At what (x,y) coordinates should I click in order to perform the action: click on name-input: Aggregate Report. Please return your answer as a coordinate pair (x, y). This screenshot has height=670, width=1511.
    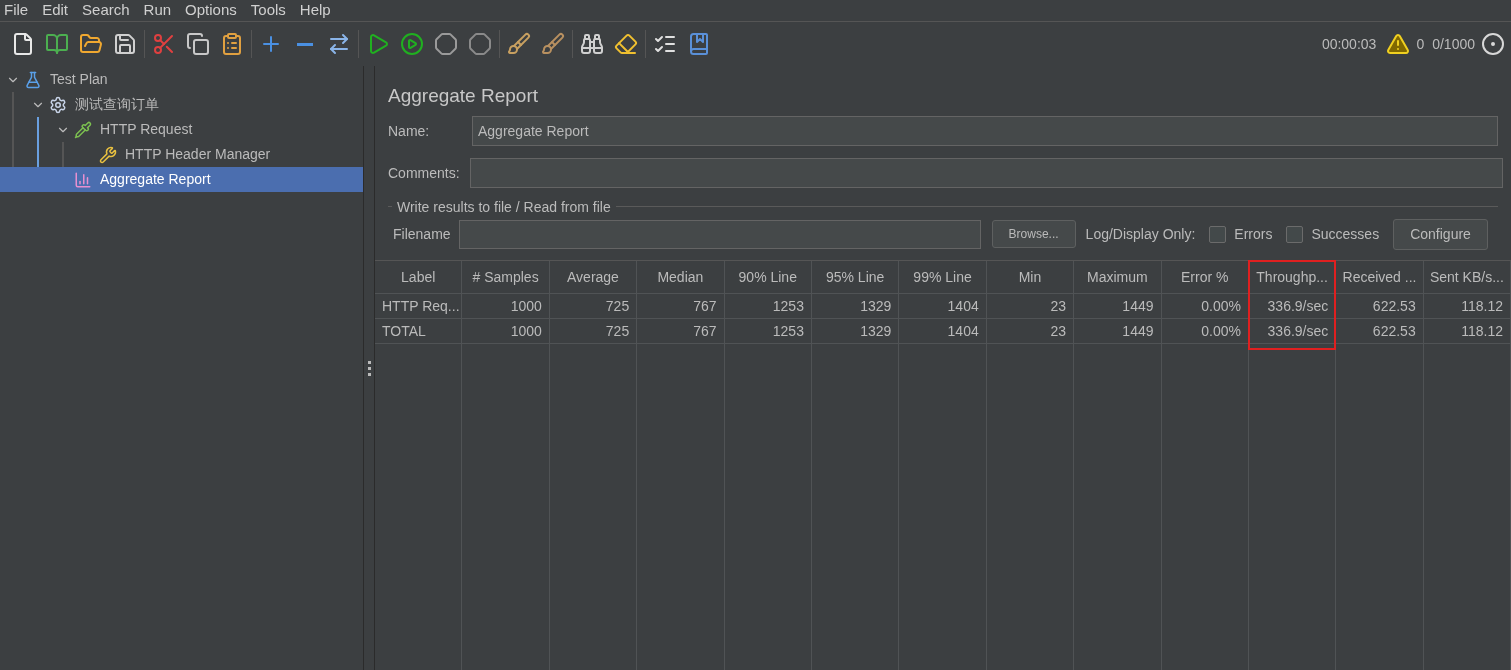
    Looking at the image, I should click on (985, 131).